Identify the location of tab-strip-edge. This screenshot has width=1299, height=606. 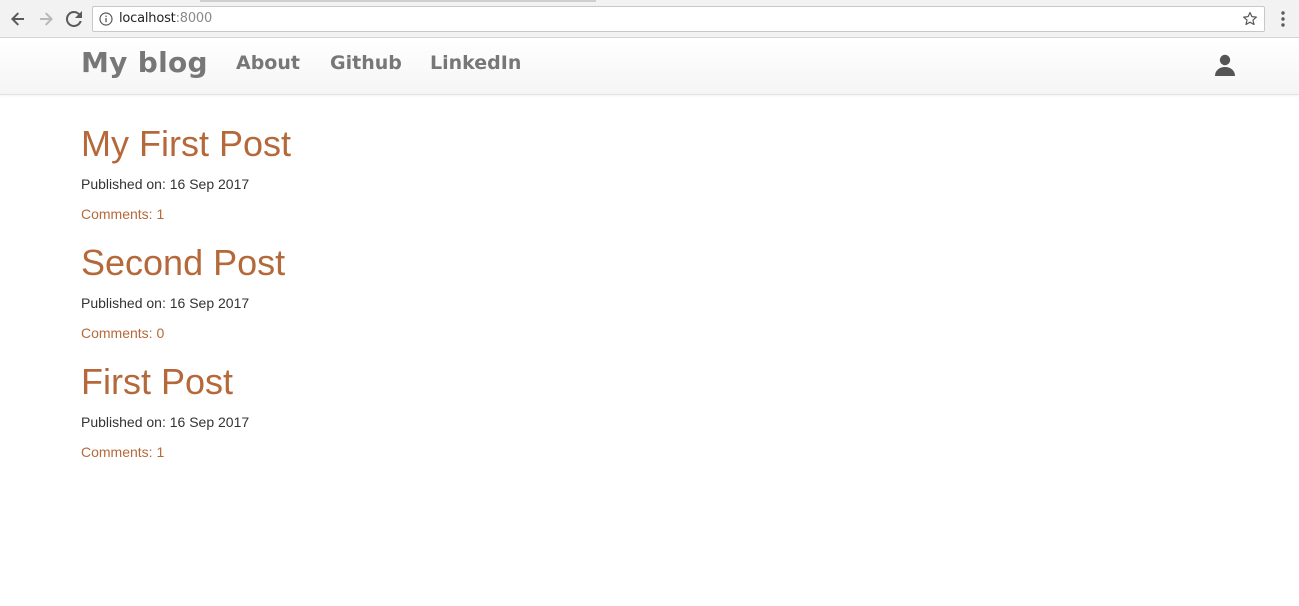
(398, 1).